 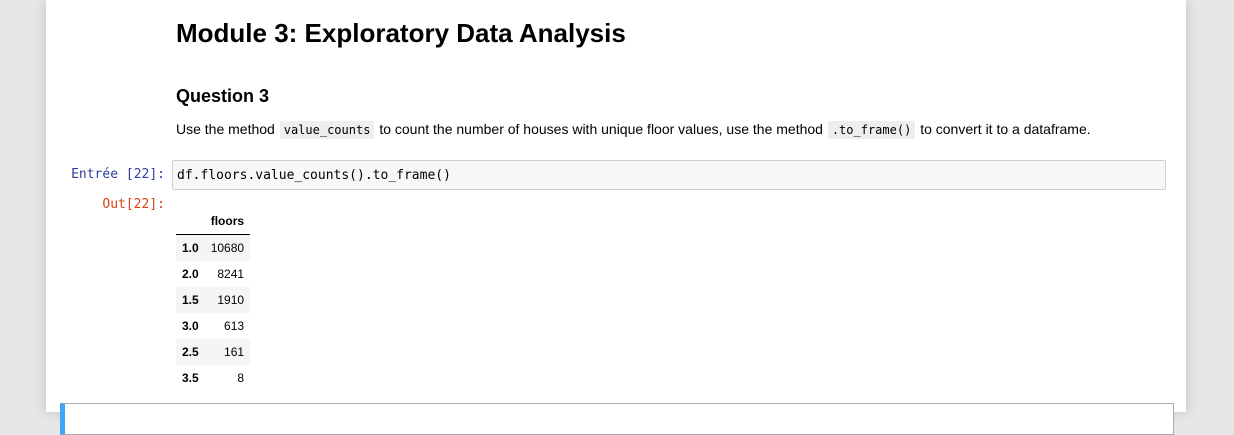 What do you see at coordinates (1003, 129) in the screenshot?
I see `description-text-3: to convert it to a dataframe.` at bounding box center [1003, 129].